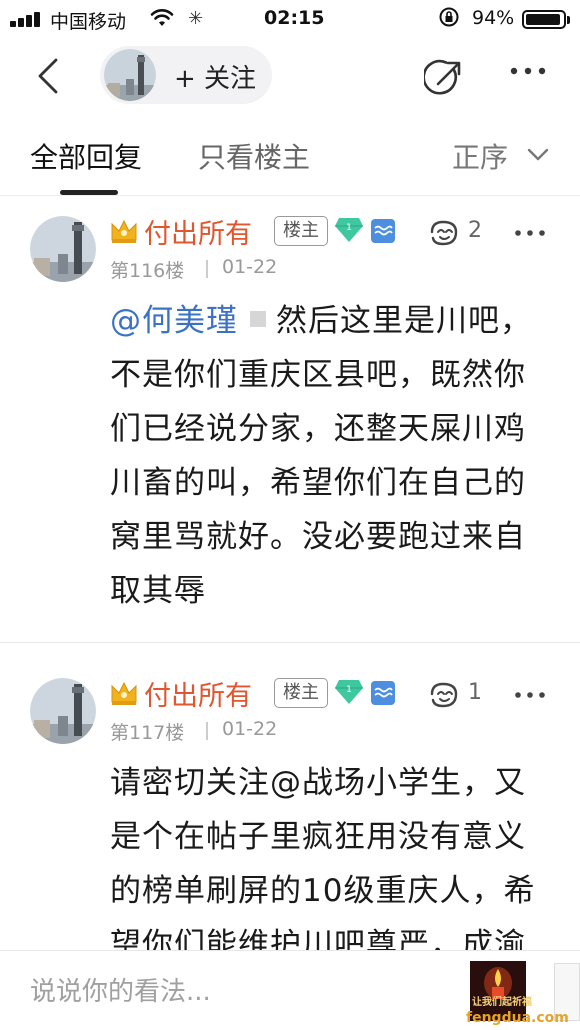  Describe the element at coordinates (162, 17) in the screenshot. I see `wifi-icon` at that location.